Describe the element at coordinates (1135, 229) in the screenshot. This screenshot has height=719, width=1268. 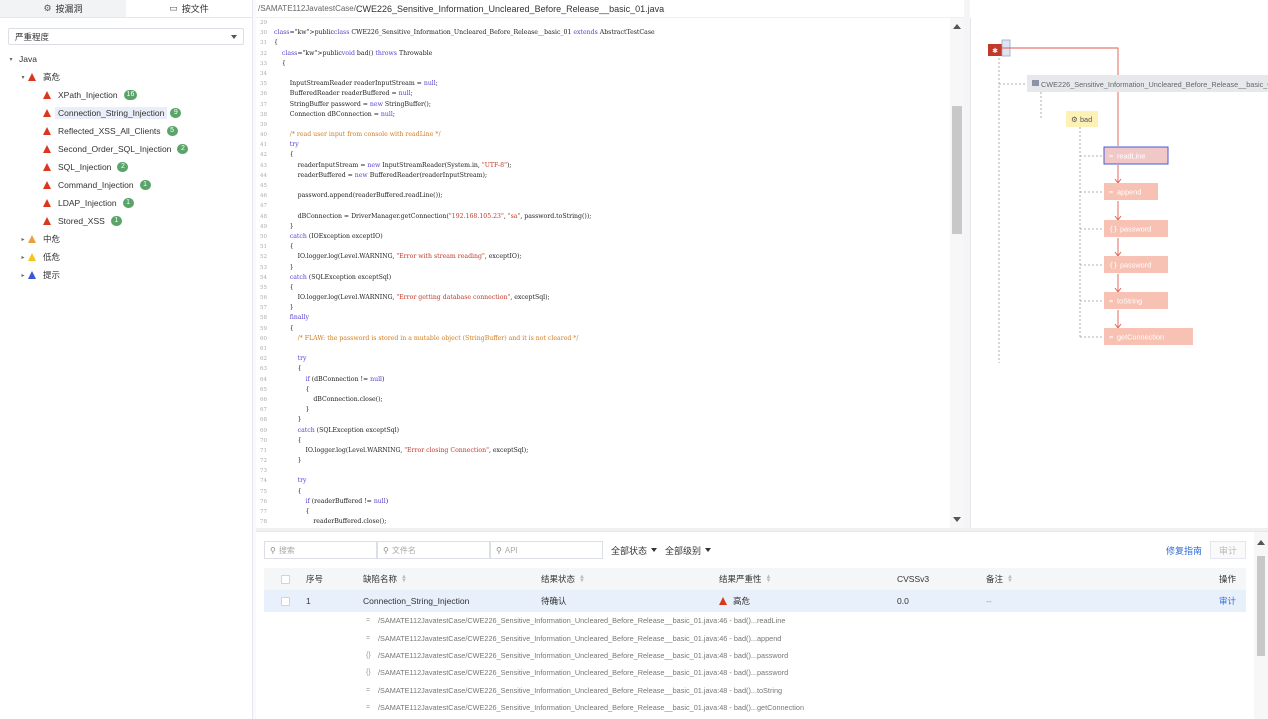
I see `flow-step-label: password` at that location.